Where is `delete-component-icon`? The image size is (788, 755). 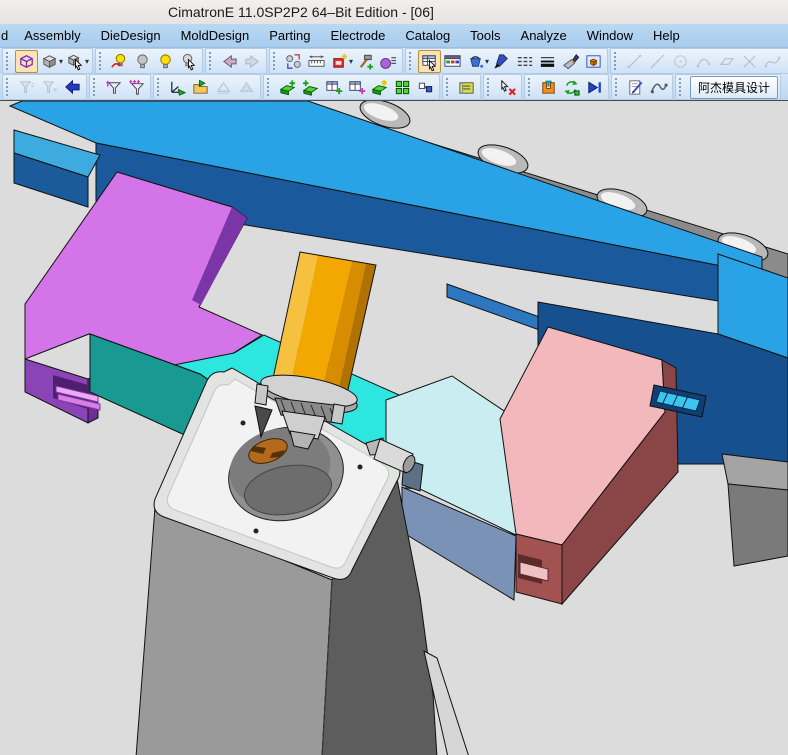
delete-component-icon is located at coordinates (507, 87).